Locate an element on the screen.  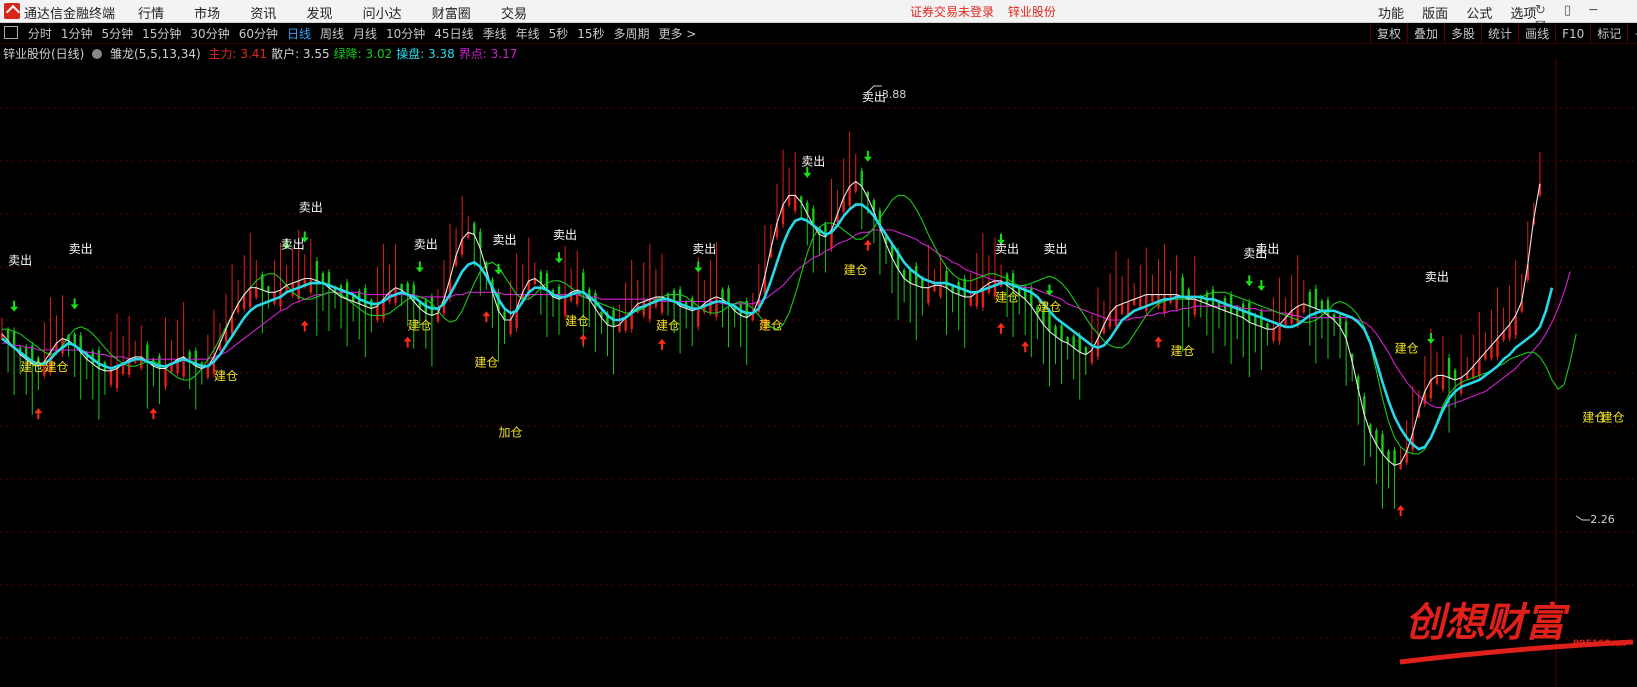
period-tab-1: 1分钟 is located at coordinates (77, 34).